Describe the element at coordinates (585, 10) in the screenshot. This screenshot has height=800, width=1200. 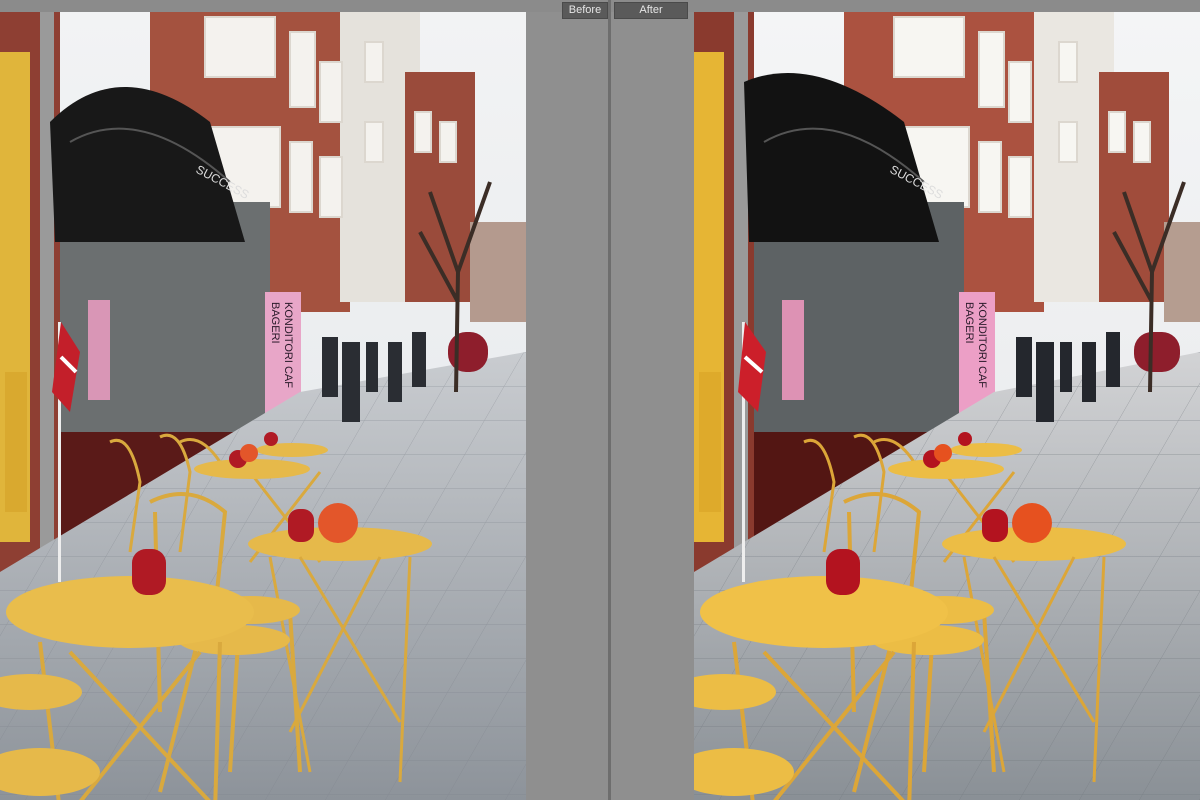
I see `before-label: Before` at that location.